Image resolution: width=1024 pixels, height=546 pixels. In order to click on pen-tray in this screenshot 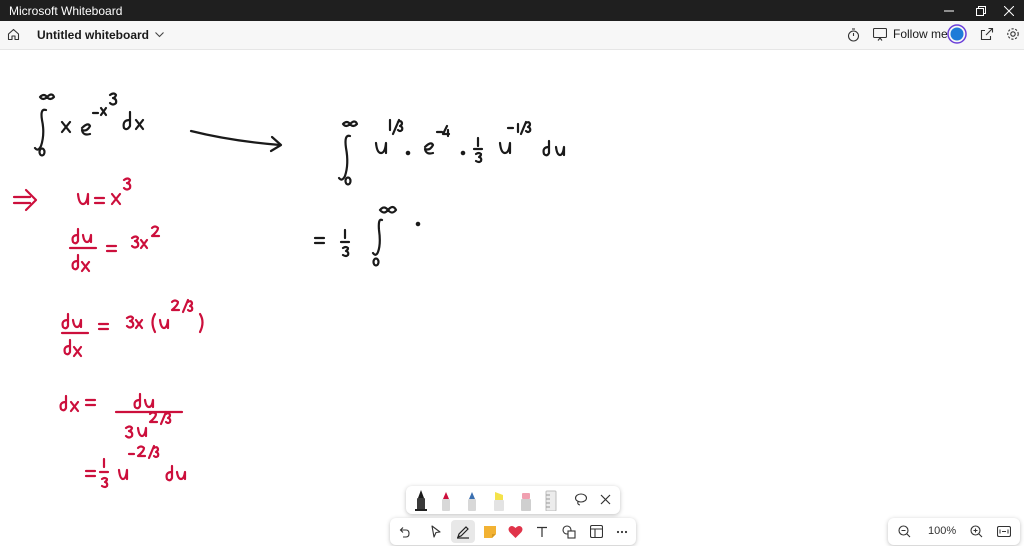, I will do `click(513, 500)`.